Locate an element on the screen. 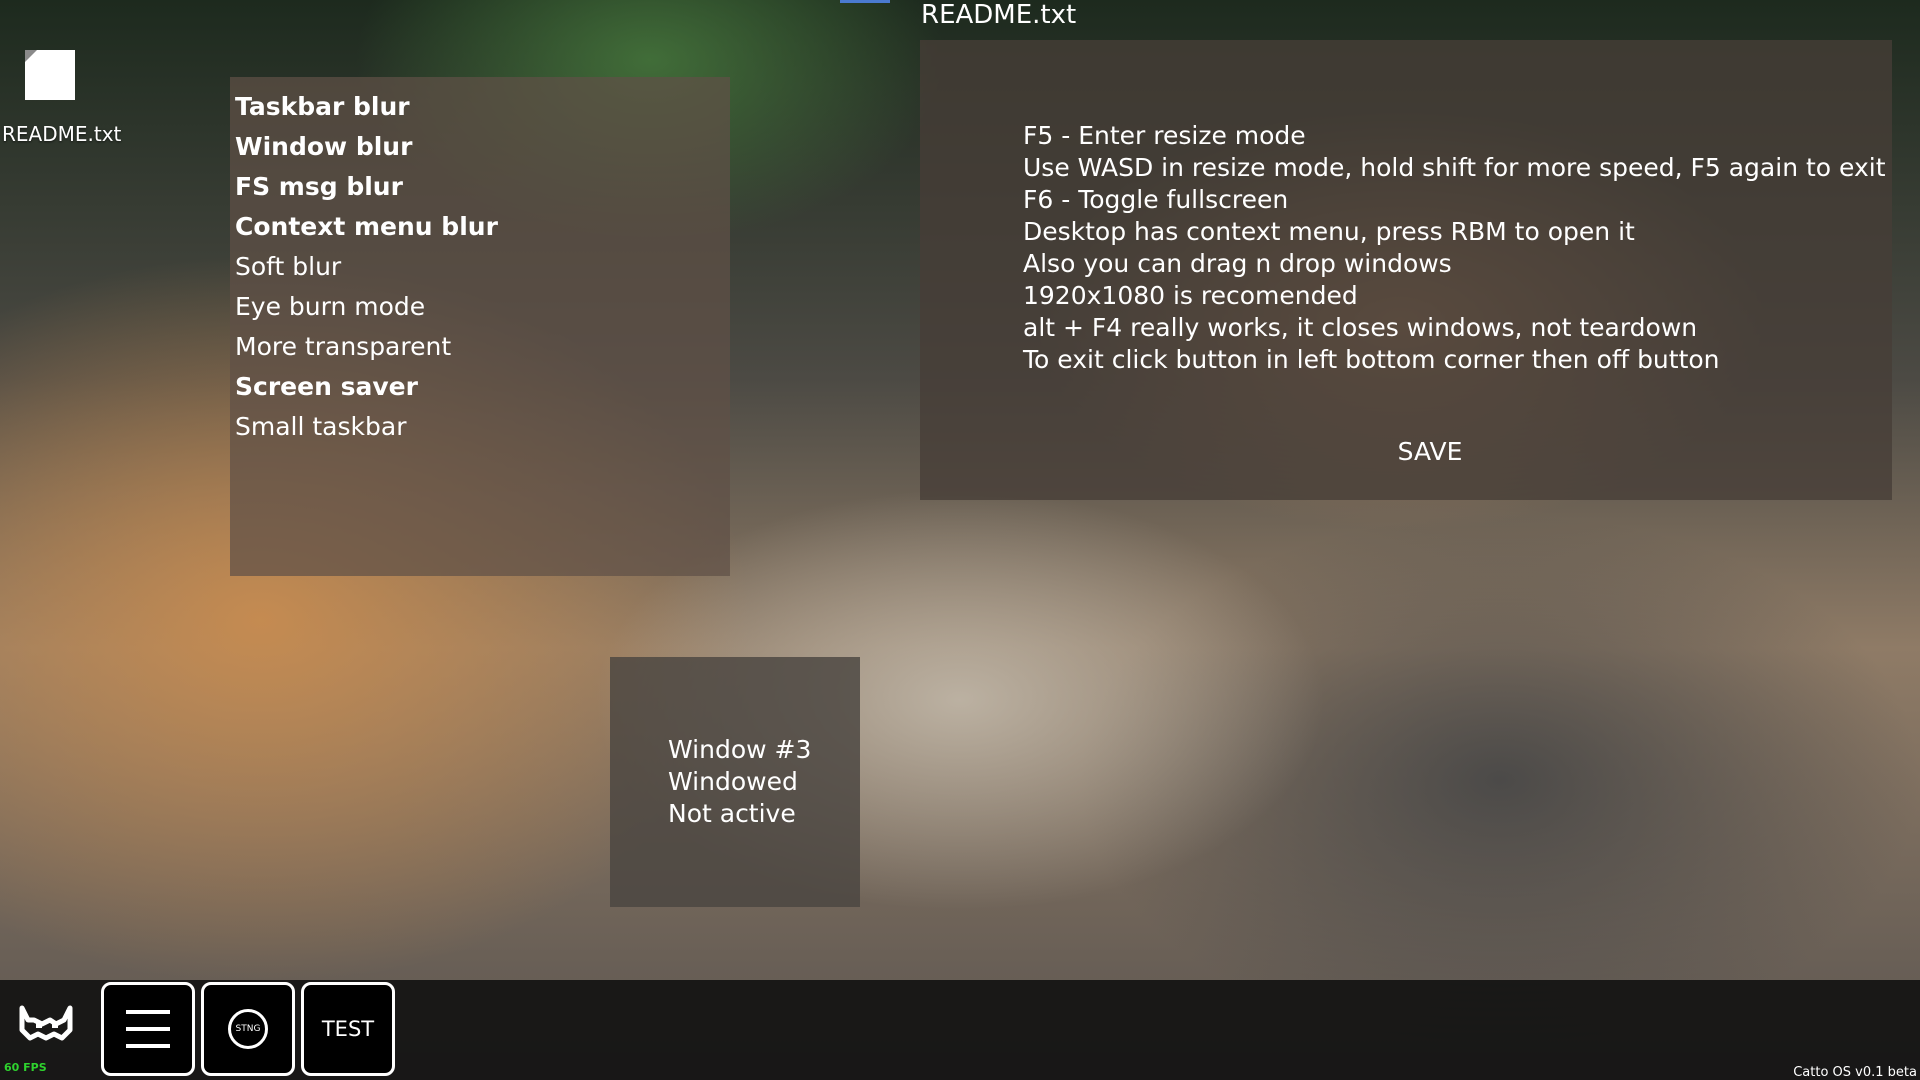 The height and width of the screenshot is (1080, 1920). settings-icon: STNG is located at coordinates (248, 1029).